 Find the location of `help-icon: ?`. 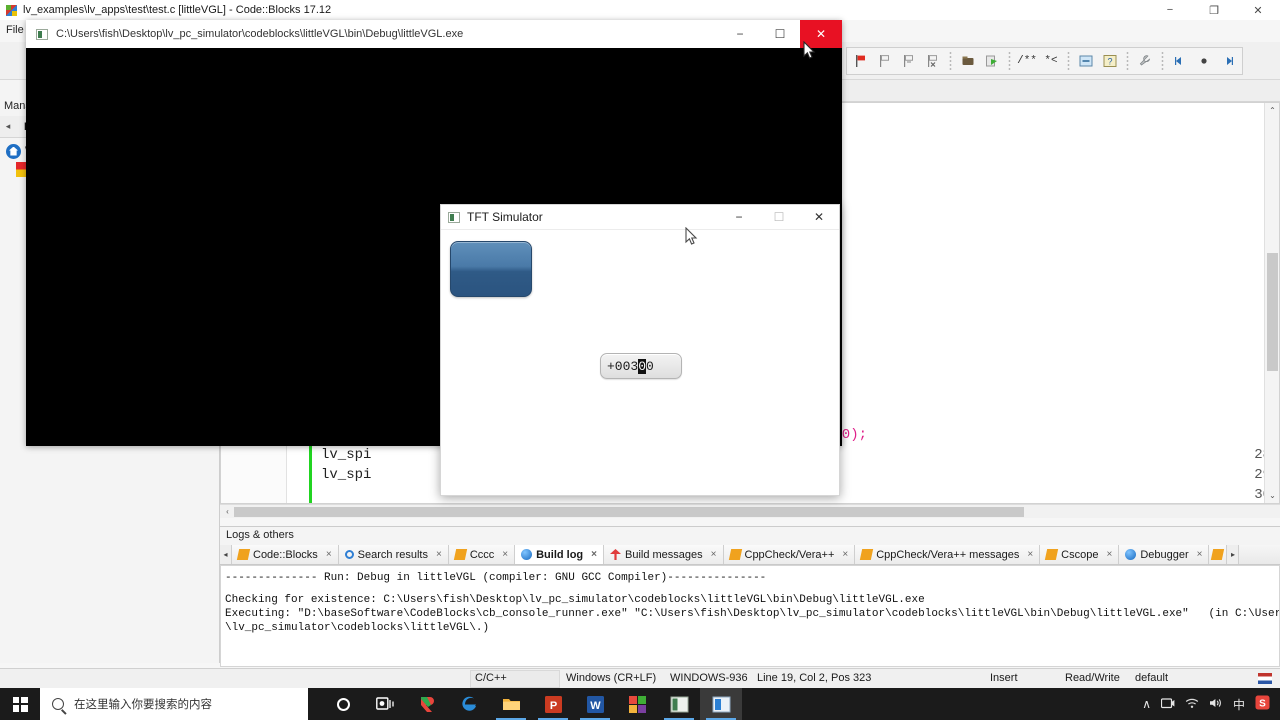

help-icon: ? is located at coordinates (1110, 61).